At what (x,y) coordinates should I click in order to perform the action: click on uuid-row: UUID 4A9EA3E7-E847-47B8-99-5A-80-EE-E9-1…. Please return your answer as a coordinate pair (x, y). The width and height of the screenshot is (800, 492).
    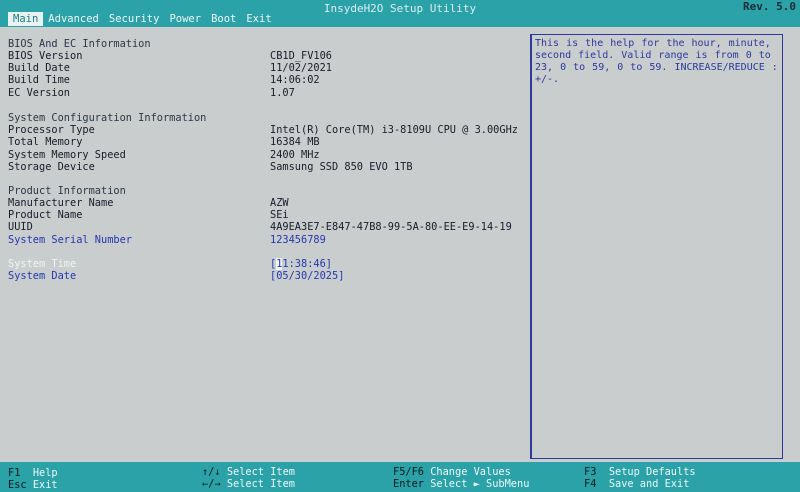
    Looking at the image, I should click on (268, 227).